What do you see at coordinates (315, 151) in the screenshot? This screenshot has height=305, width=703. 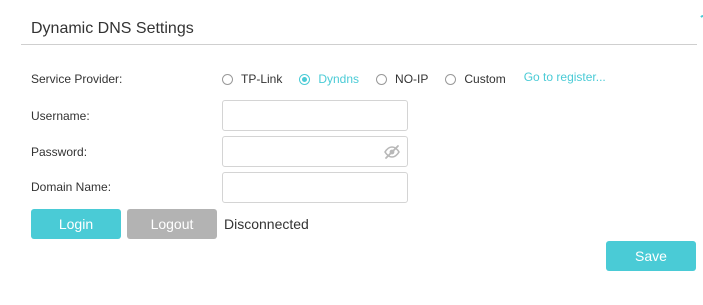 I see `password-input` at bounding box center [315, 151].